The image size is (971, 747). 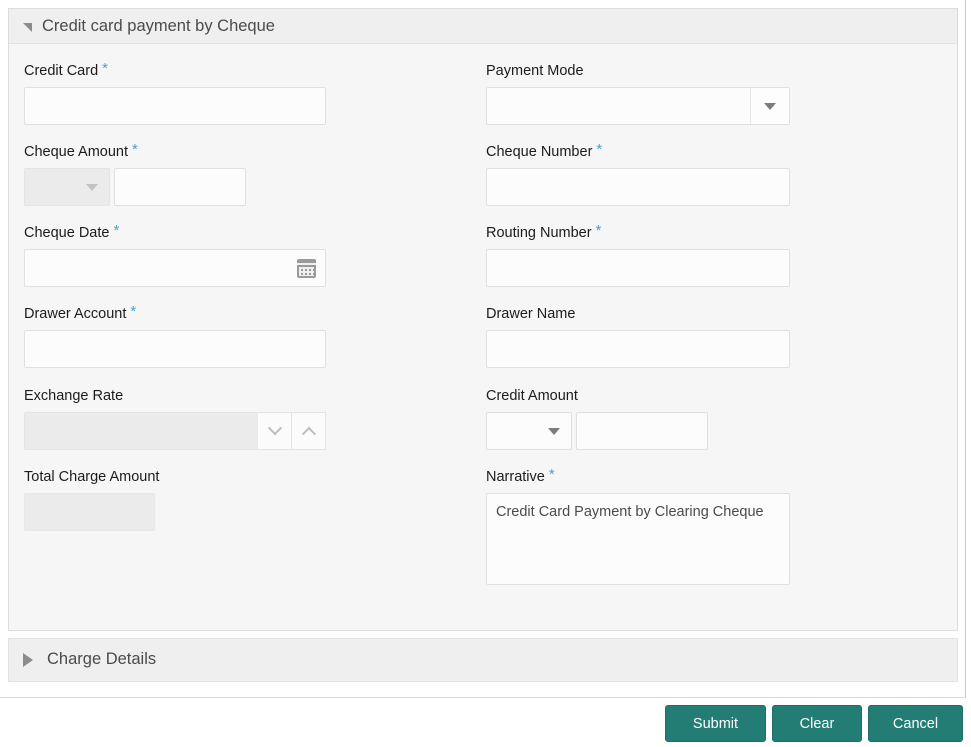 I want to click on payment-mode-dropdown-button, so click(x=770, y=106).